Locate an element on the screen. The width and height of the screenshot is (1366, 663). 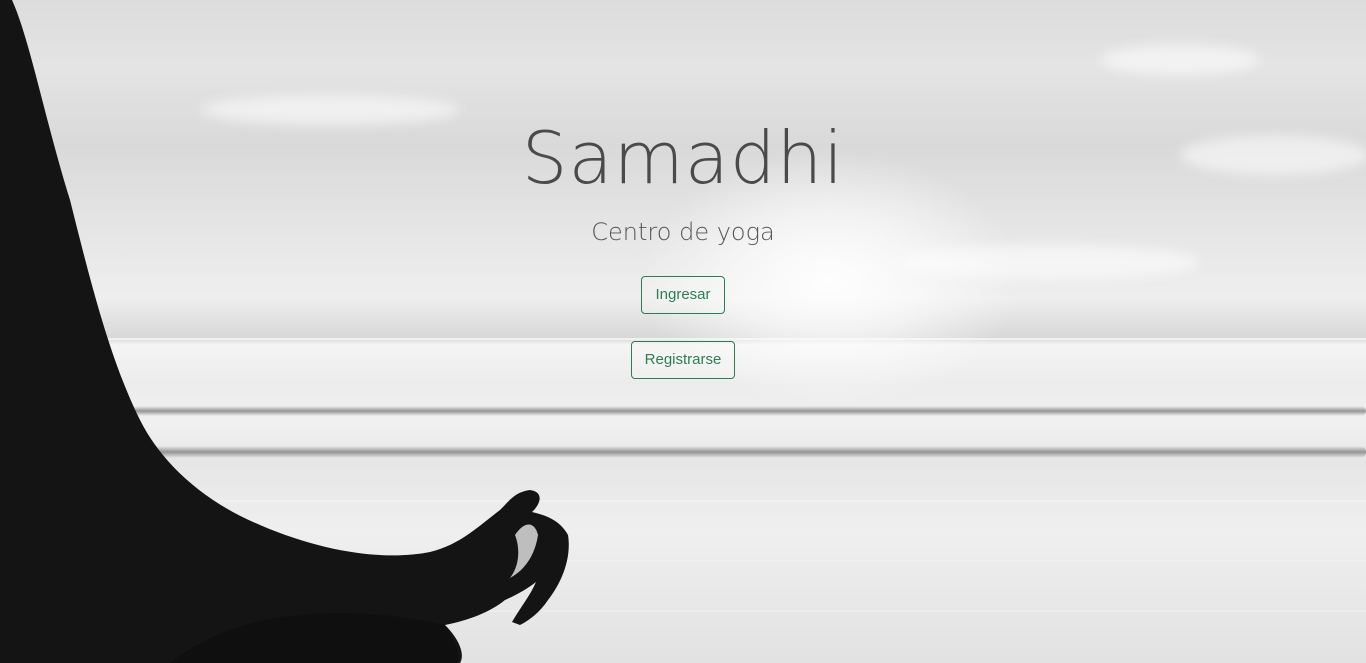
page-subtitle: Centro de yoga is located at coordinates (683, 232).